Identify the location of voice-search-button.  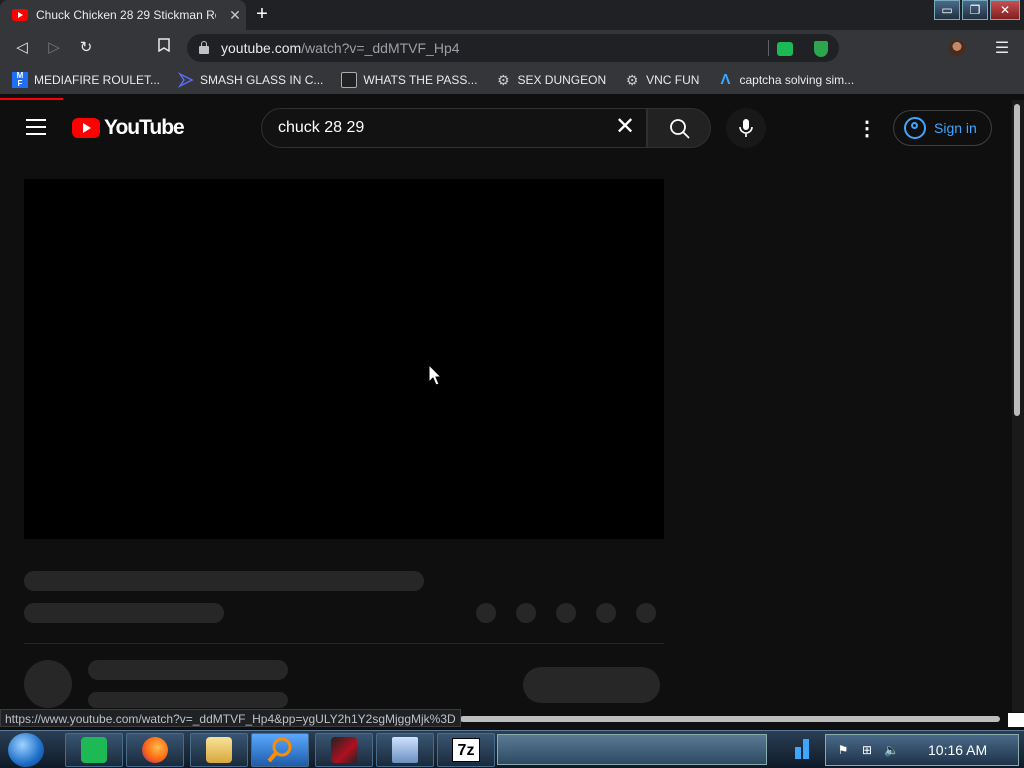
(746, 128).